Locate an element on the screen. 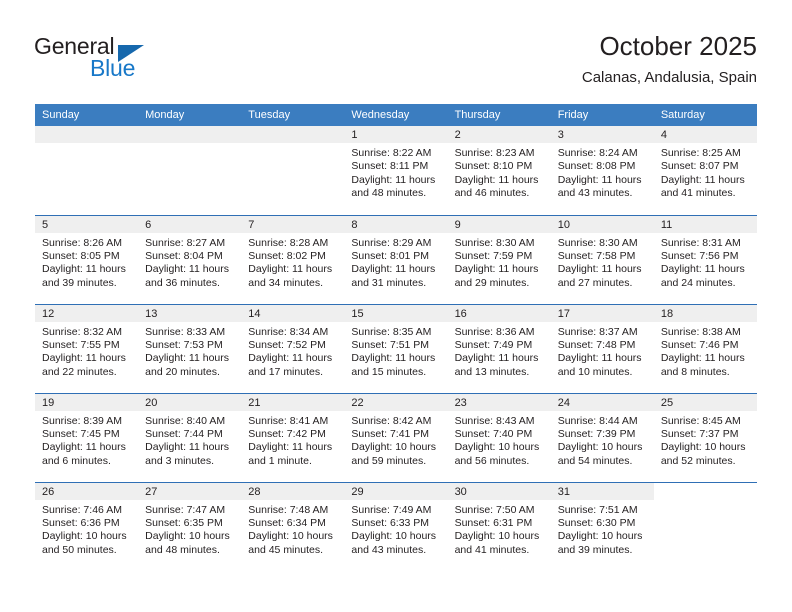 This screenshot has height=612, width=792. sunrise-text: Sunrise: 8:25 AM is located at coordinates (700, 153).